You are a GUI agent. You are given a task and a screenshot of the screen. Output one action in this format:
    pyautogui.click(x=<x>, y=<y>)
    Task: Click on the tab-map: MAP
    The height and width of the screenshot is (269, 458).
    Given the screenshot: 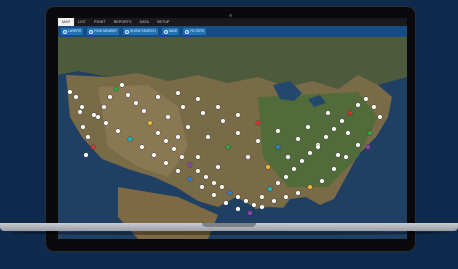 What is the action you would take?
    pyautogui.click(x=66, y=22)
    